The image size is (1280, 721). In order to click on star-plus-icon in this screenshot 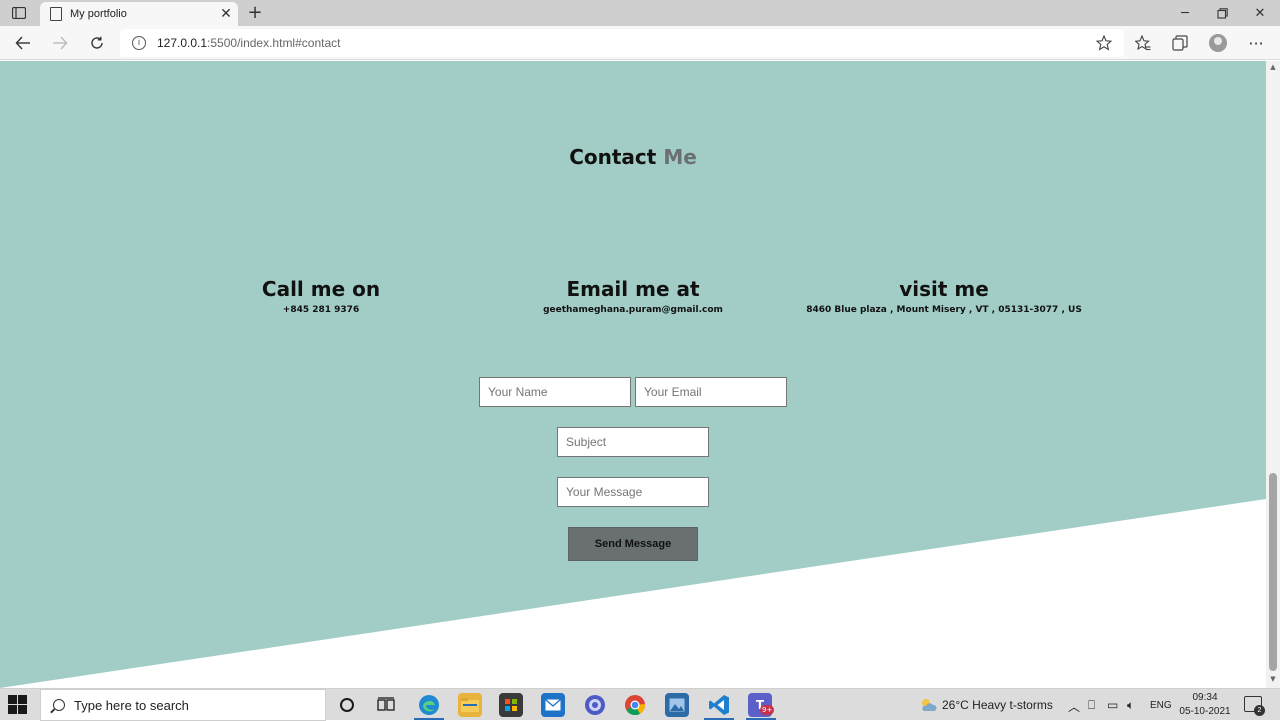, I will do `click(1104, 42)`.